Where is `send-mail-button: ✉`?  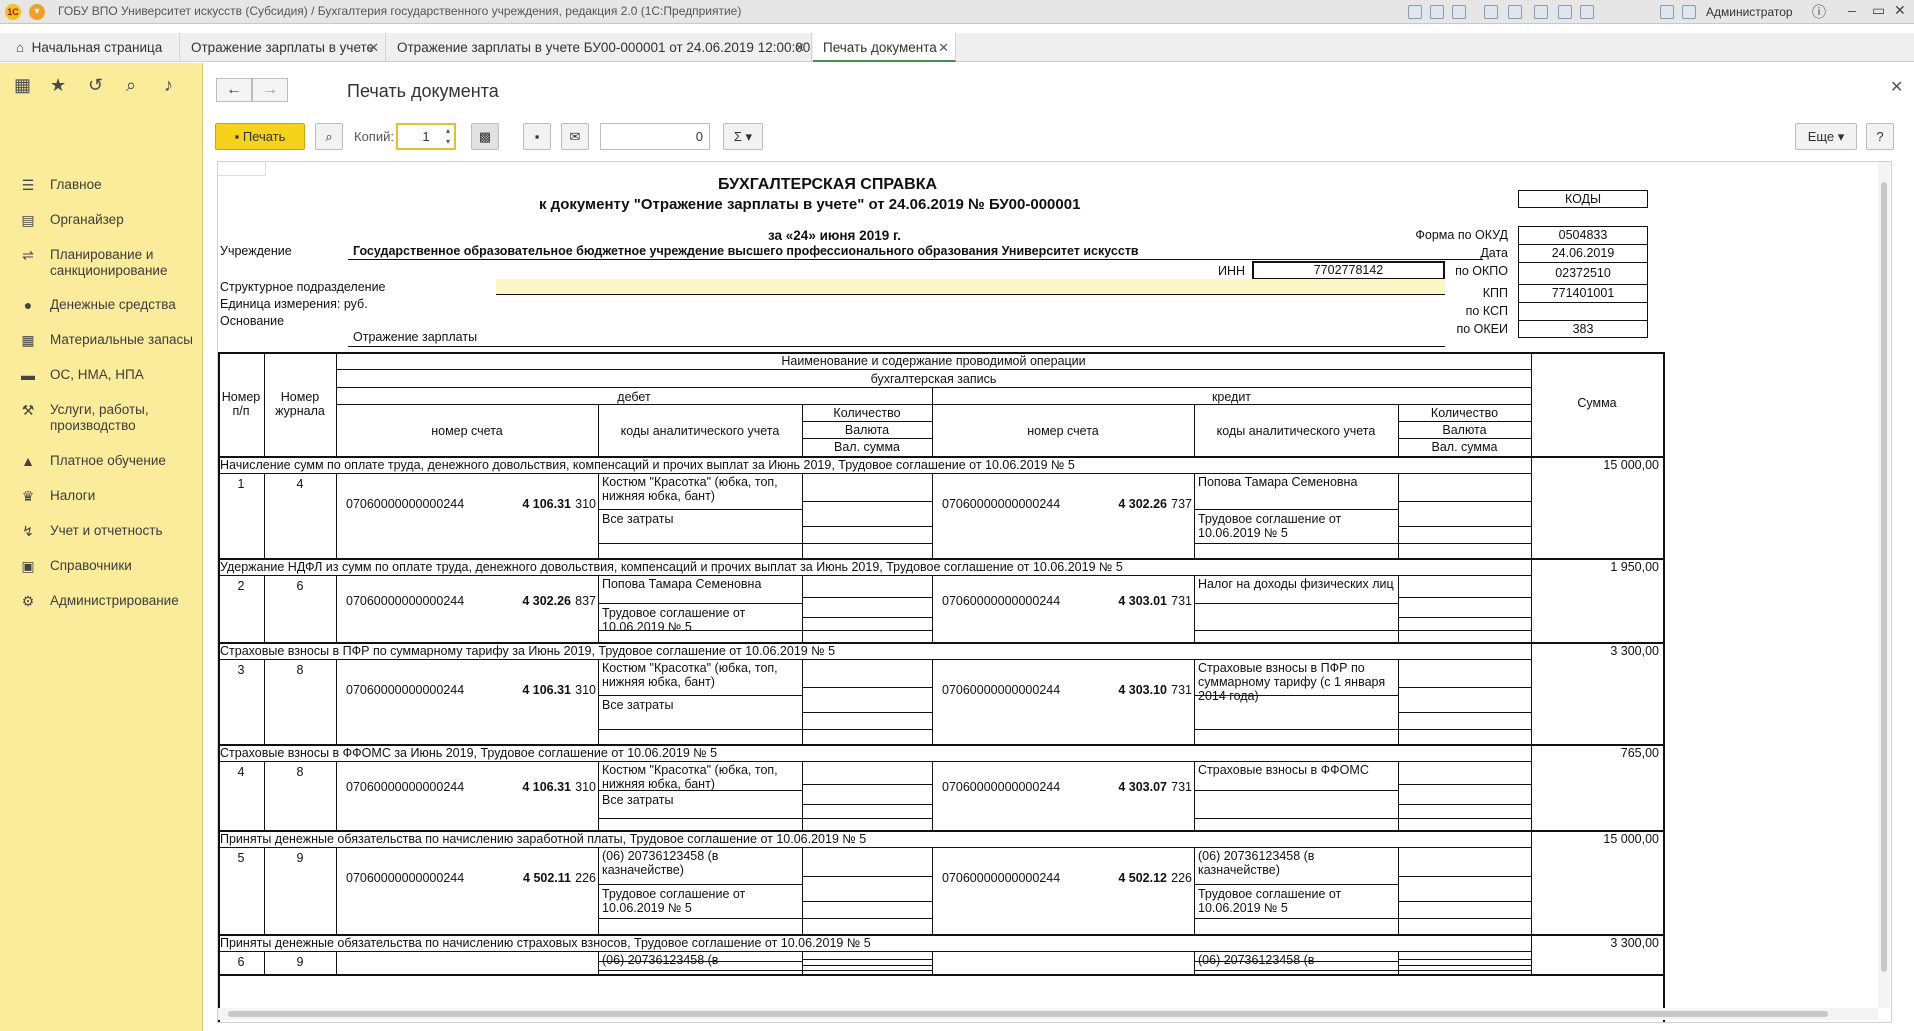 send-mail-button: ✉ is located at coordinates (575, 136).